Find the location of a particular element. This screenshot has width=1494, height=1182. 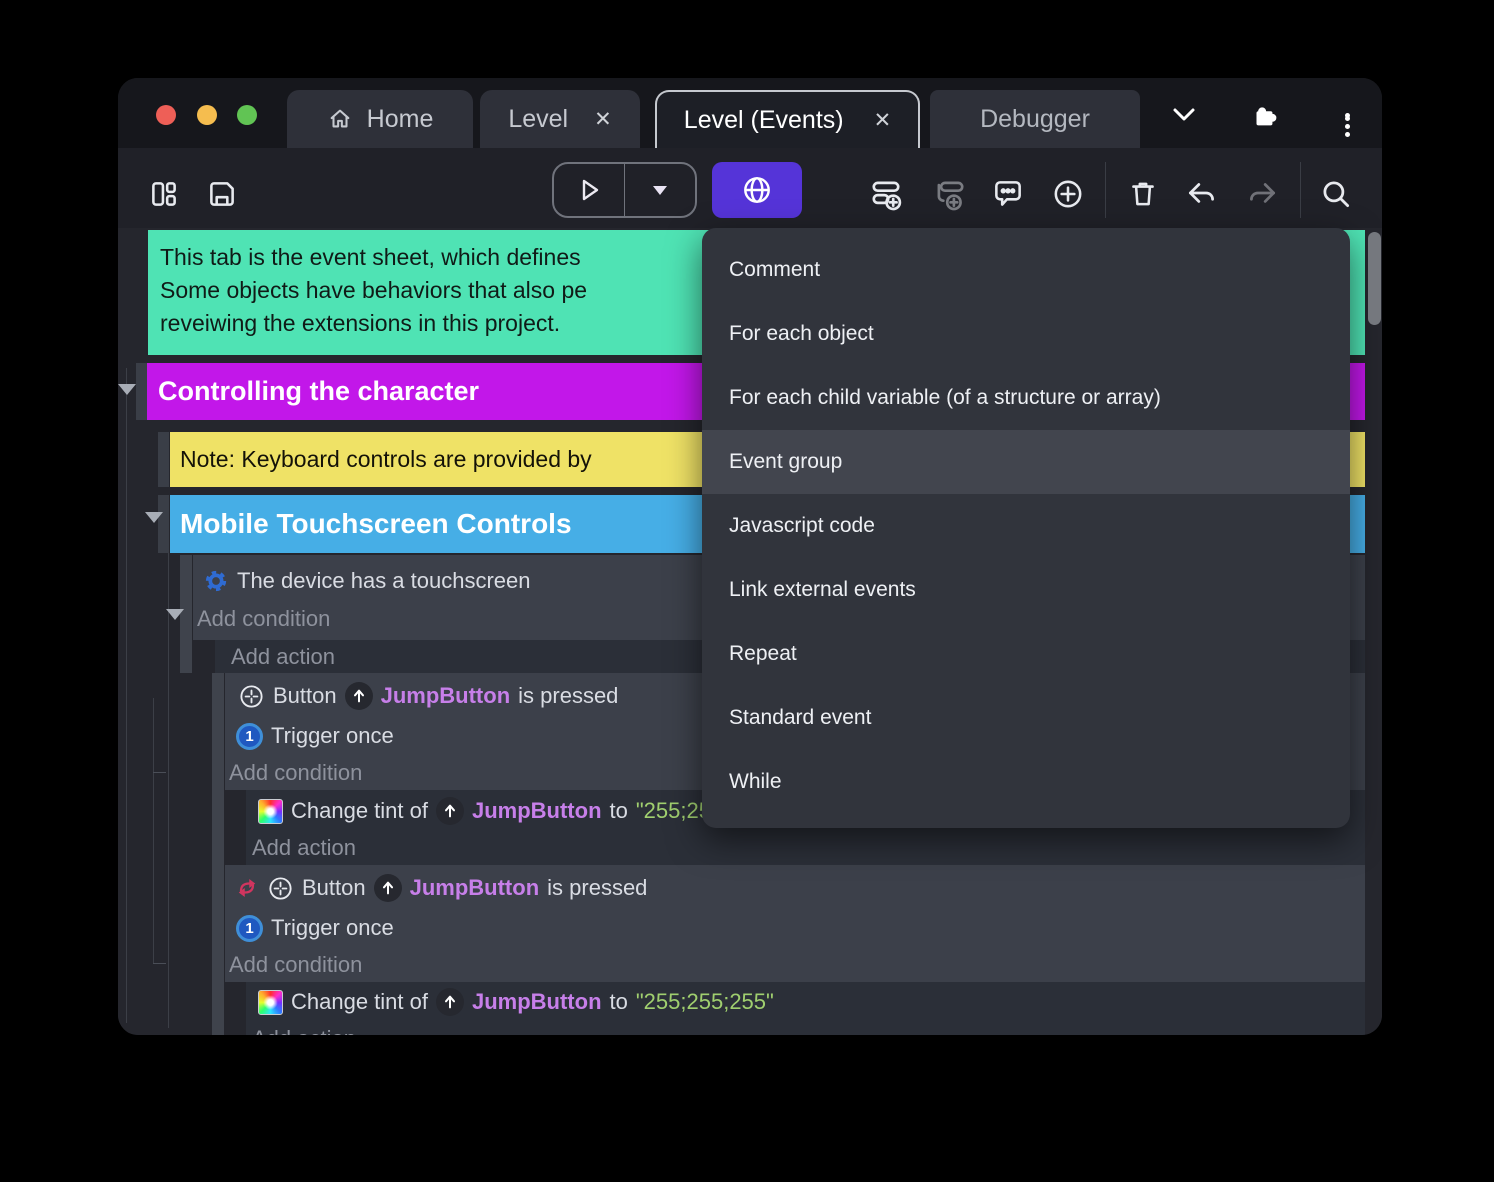

tab-home: Home is located at coordinates (380, 119).